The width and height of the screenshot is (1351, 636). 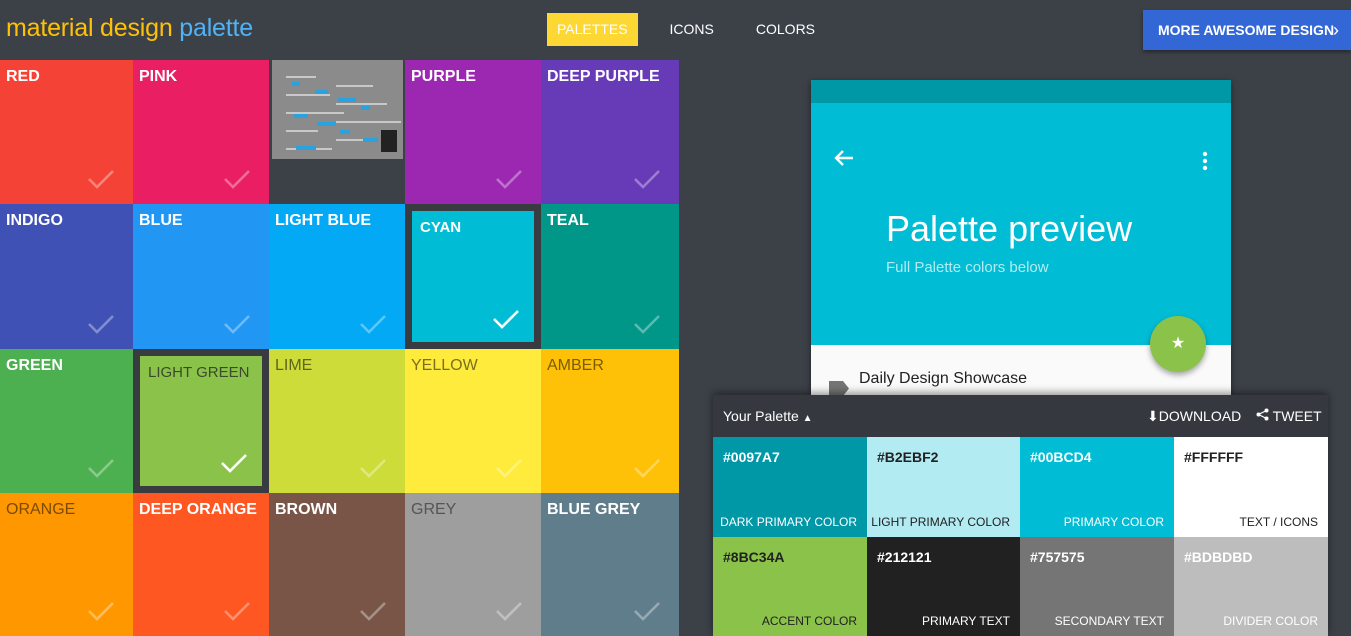 What do you see at coordinates (1251, 487) in the screenshot?
I see `swatch-text-icons: #FFFFFF TEXT / ICONS` at bounding box center [1251, 487].